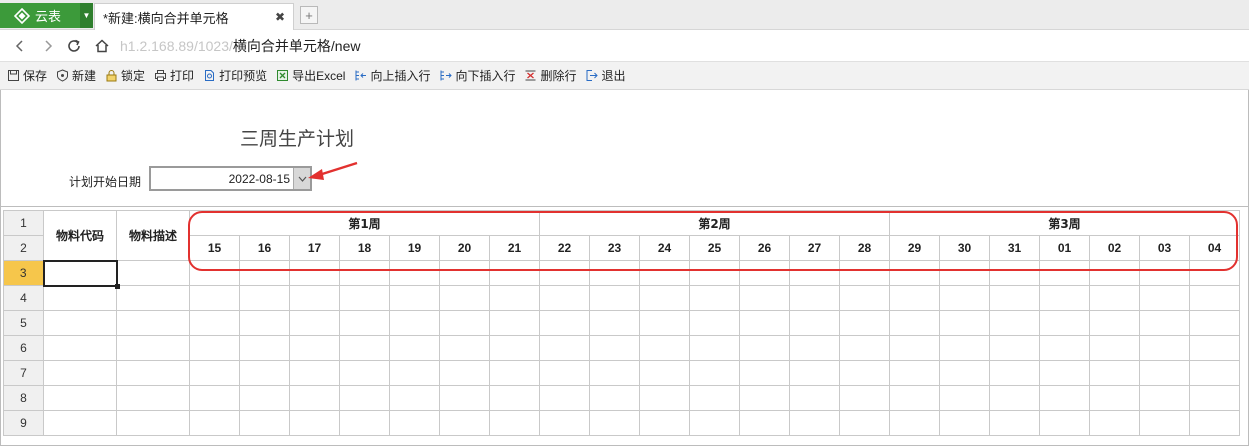 The width and height of the screenshot is (1249, 446). I want to click on day-header: 21, so click(514, 248).